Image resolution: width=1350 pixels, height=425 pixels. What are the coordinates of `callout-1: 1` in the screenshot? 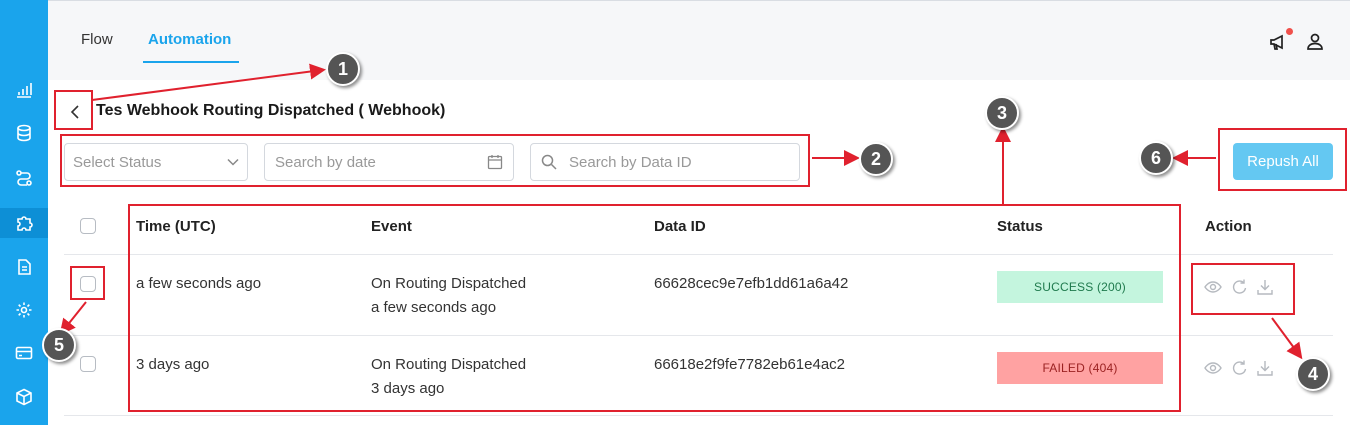 It's located at (343, 69).